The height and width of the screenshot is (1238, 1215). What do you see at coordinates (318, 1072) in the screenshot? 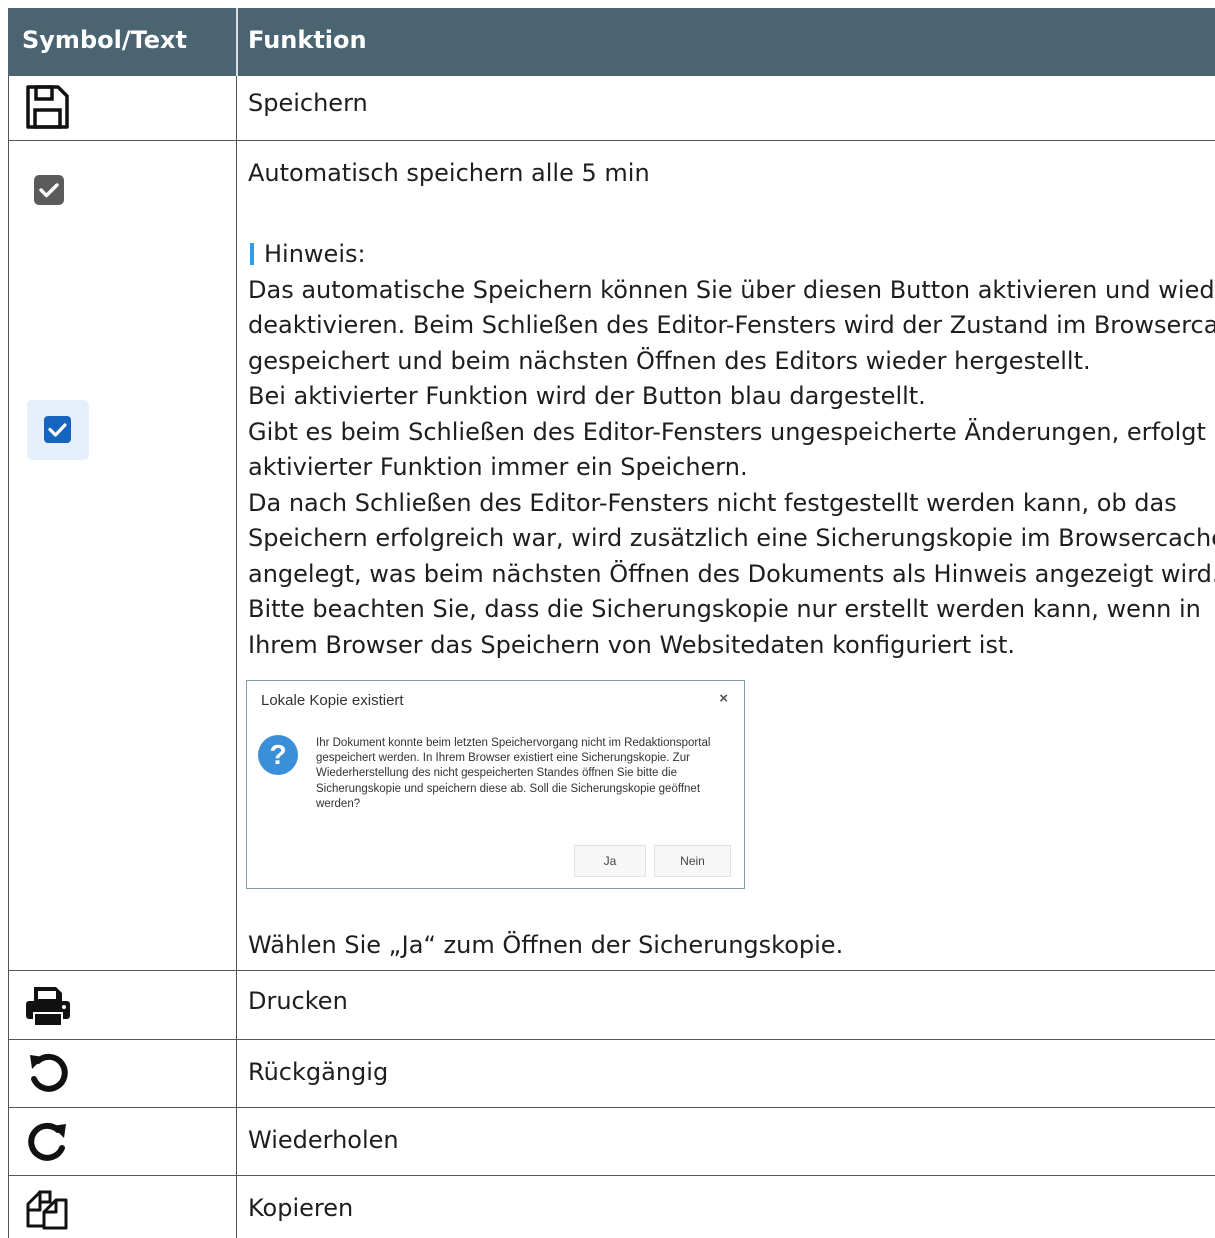
I see `undo-label: Rückgängig` at bounding box center [318, 1072].